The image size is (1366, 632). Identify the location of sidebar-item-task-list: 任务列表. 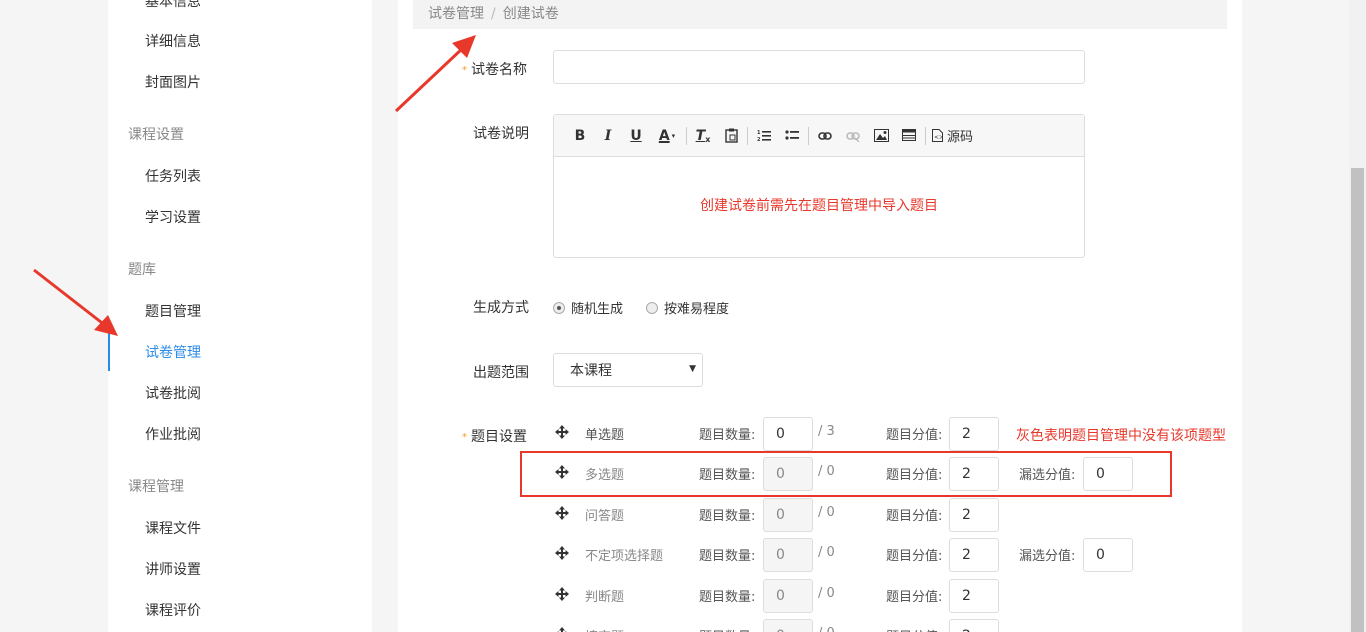
(173, 176).